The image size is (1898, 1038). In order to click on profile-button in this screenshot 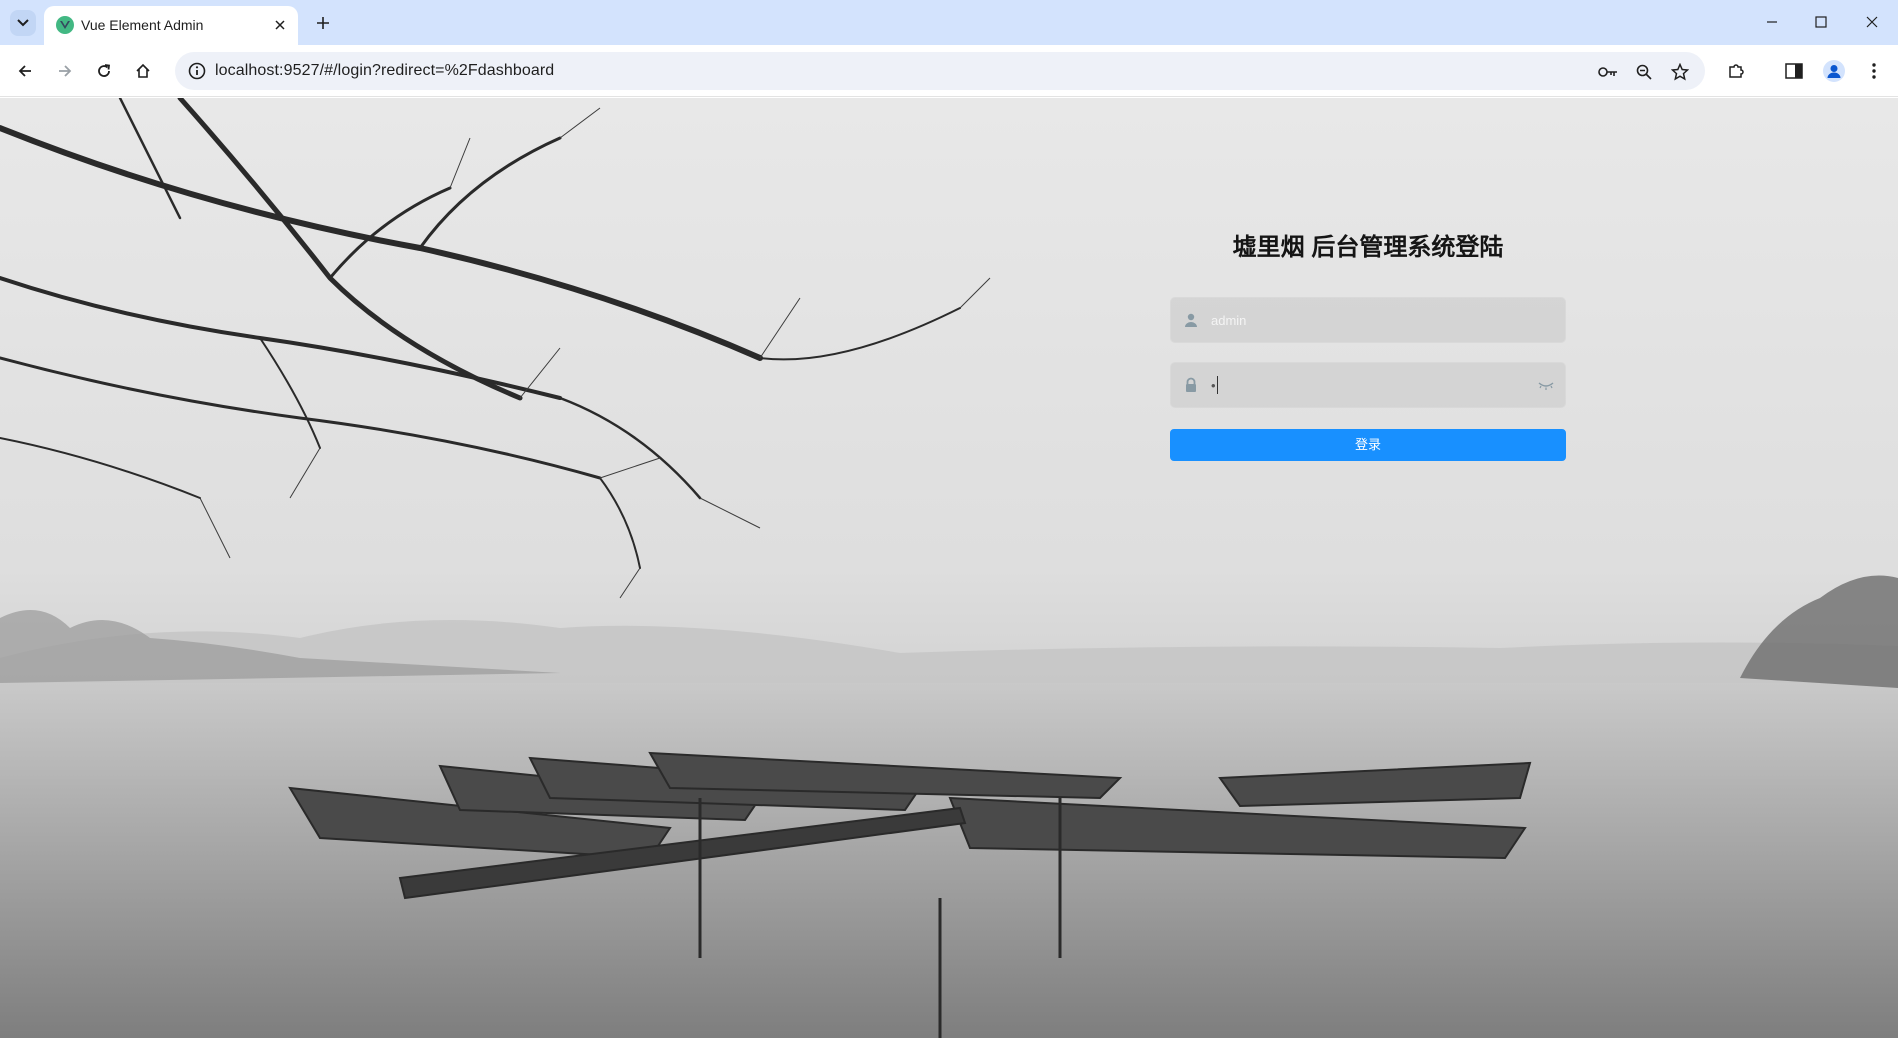, I will do `click(1834, 71)`.